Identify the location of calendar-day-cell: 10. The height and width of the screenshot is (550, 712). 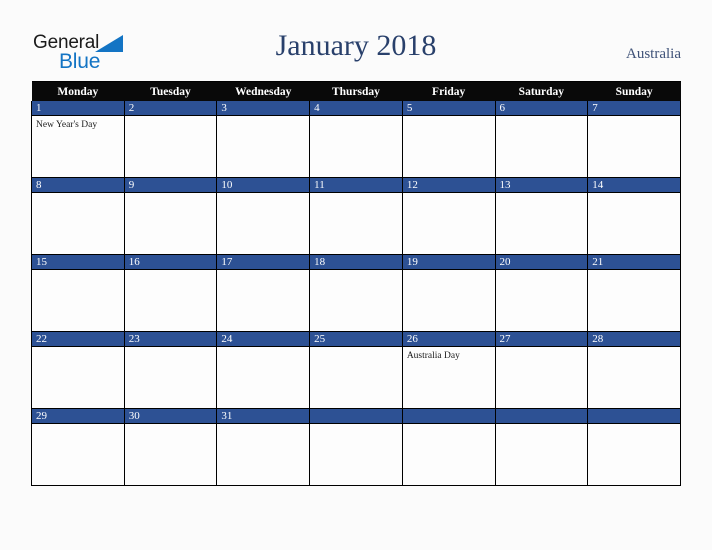
(263, 216).